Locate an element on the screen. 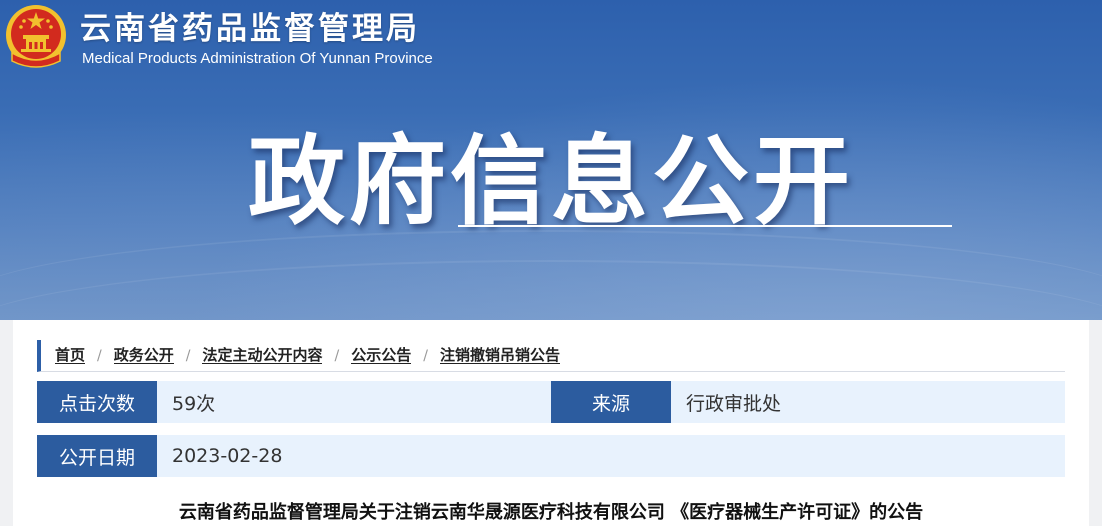  info-row-clicks-source: 点击次数 59次 来源 行政审批处 is located at coordinates (551, 402).